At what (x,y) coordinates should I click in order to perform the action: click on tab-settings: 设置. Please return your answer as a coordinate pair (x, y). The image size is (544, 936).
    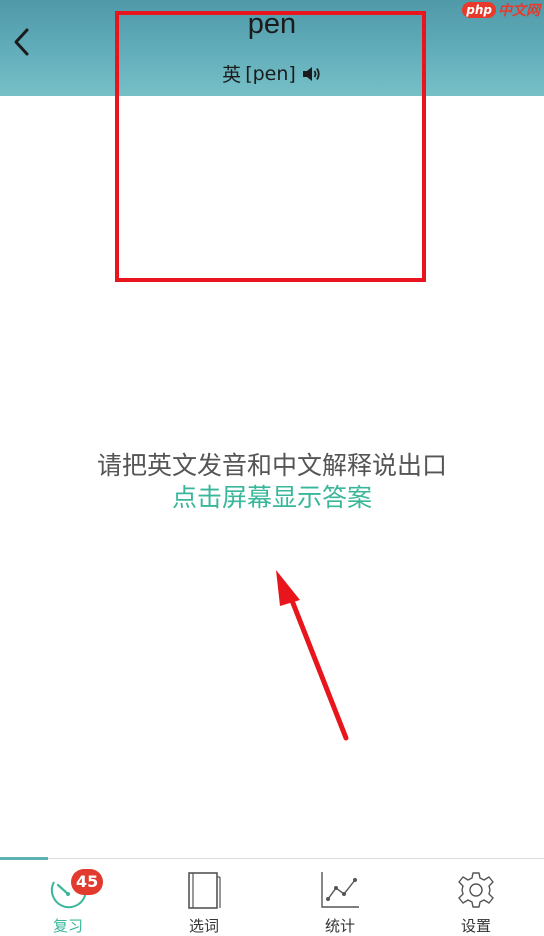
    Looking at the image, I should click on (476, 897).